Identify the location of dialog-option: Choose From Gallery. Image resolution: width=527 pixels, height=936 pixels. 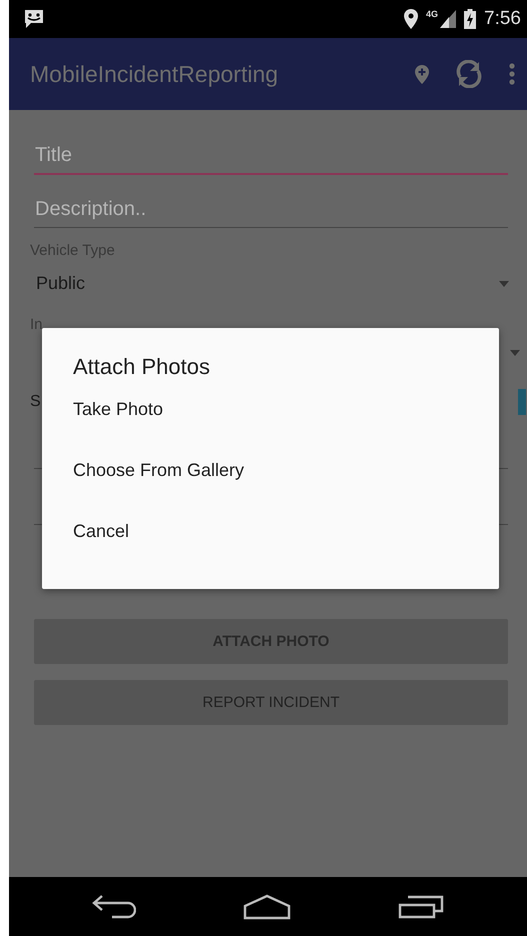
(286, 490).